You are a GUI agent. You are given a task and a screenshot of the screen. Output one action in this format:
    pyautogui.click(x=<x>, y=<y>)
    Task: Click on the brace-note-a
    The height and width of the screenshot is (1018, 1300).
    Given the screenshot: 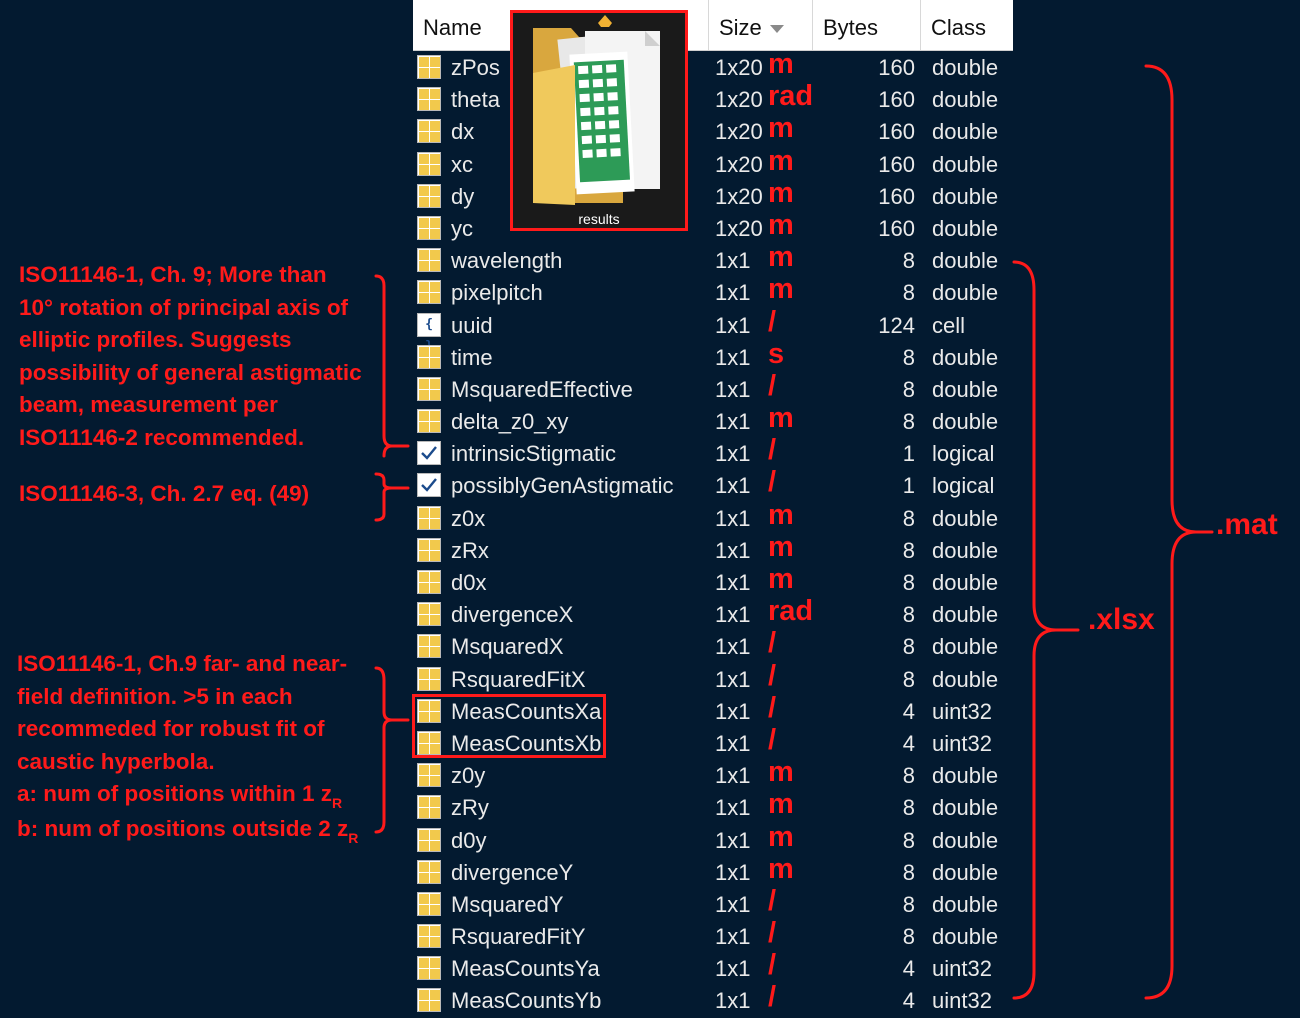 What is the action you would take?
    pyautogui.click(x=383, y=366)
    